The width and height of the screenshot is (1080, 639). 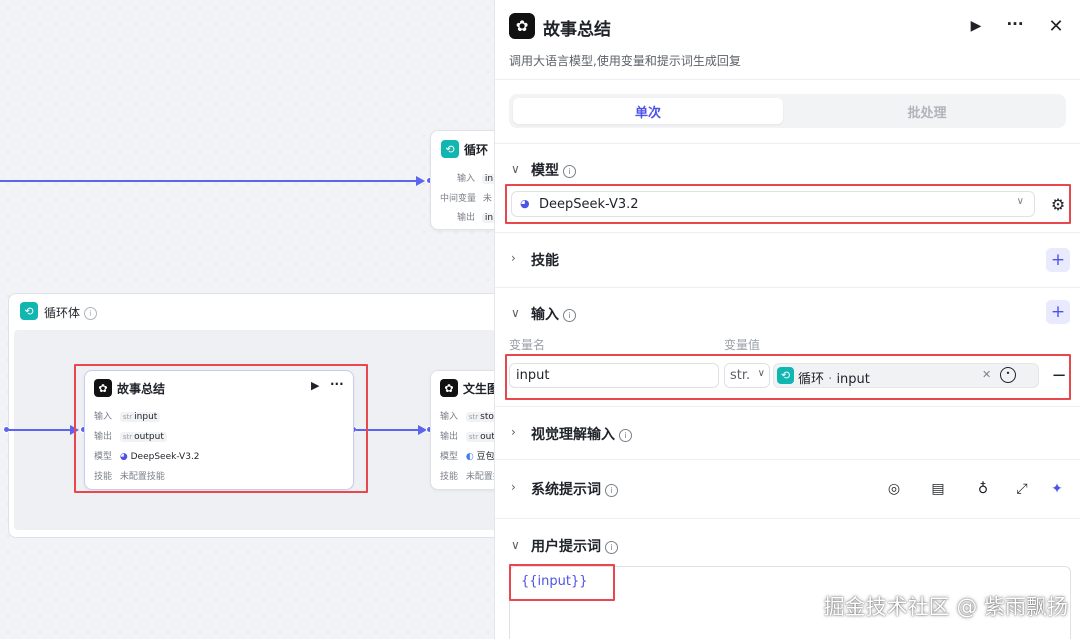 I want to click on node-model-row: 模型 ◐ 豆包, so click(x=467, y=457).